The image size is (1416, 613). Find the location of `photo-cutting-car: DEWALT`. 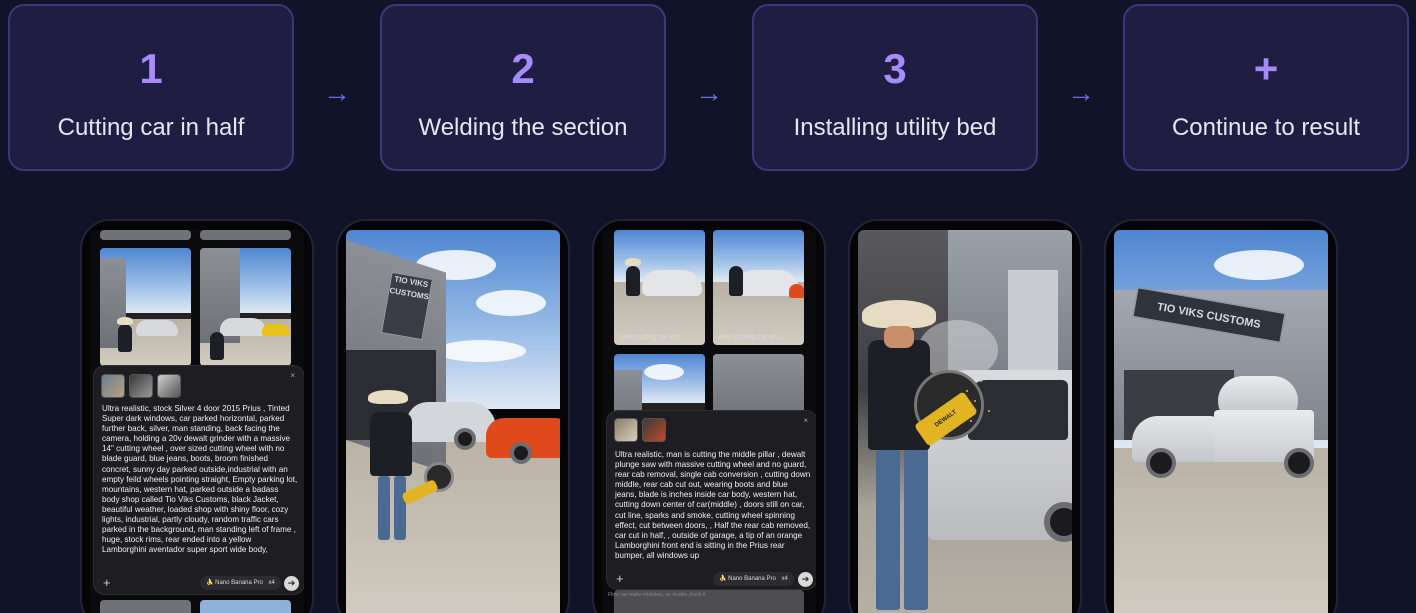

photo-cutting-car: DEWALT is located at coordinates (965, 421).